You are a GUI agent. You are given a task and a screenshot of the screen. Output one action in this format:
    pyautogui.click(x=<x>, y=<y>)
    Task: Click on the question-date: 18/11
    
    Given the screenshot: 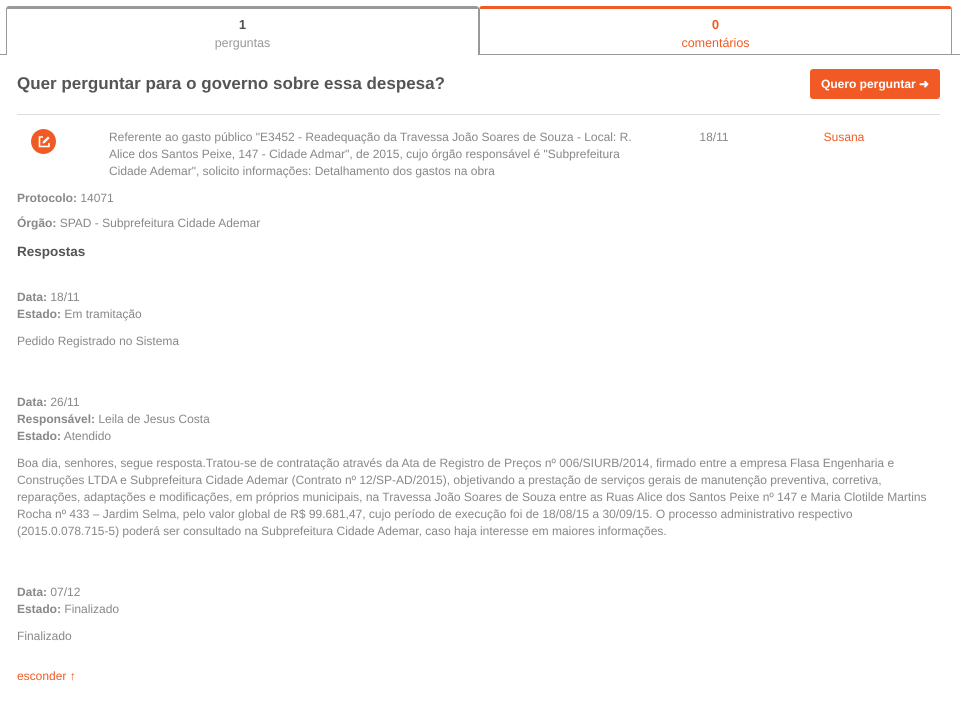 What is the action you would take?
    pyautogui.click(x=714, y=137)
    